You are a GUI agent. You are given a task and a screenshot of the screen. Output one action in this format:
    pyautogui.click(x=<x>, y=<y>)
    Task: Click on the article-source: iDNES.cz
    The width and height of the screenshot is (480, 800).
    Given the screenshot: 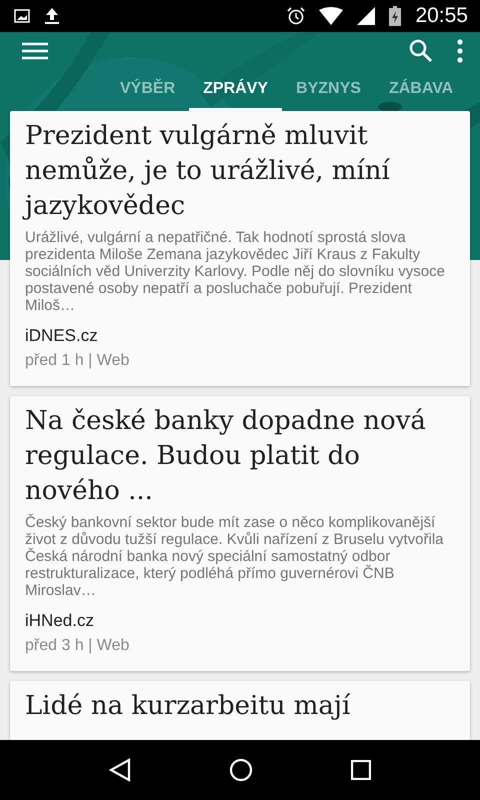 What is the action you would take?
    pyautogui.click(x=62, y=336)
    